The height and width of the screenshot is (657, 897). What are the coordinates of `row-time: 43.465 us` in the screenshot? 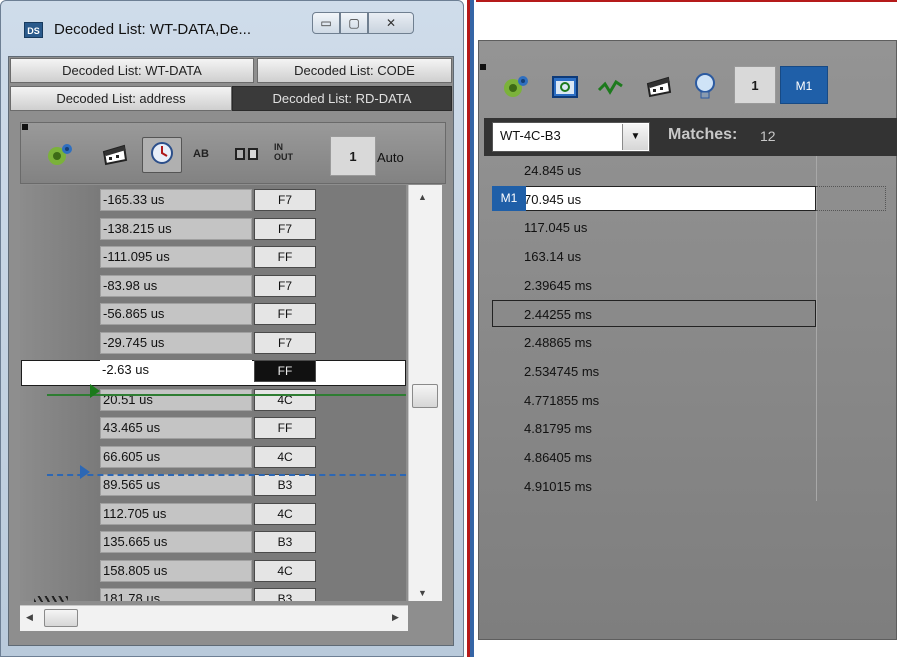 It's located at (176, 428).